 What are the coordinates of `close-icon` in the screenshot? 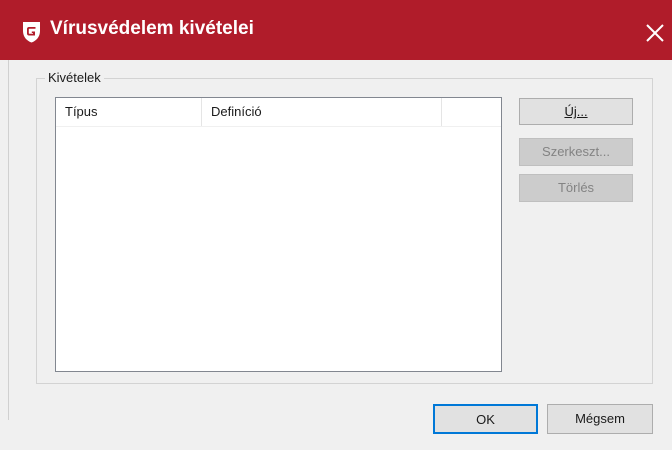 It's located at (655, 33).